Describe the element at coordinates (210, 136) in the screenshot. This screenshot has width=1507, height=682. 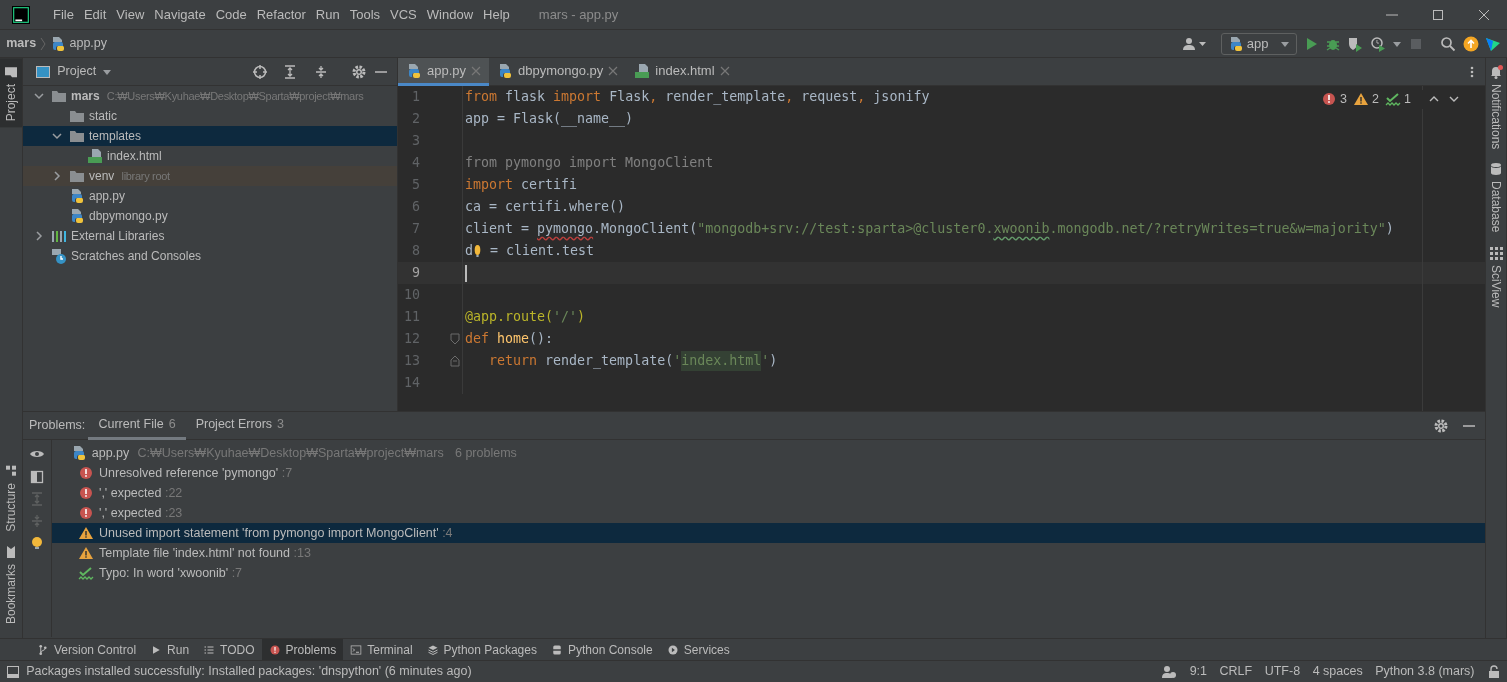
I see `tree-item: templates` at that location.